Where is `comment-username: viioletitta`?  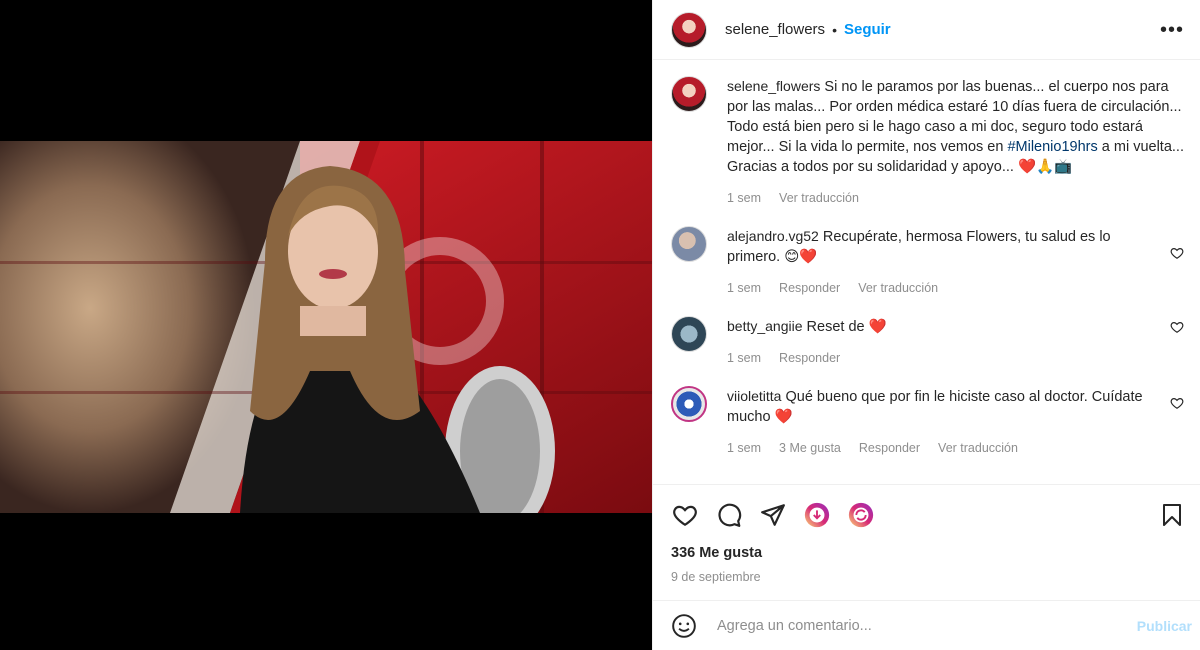 comment-username: viioletitta is located at coordinates (754, 396).